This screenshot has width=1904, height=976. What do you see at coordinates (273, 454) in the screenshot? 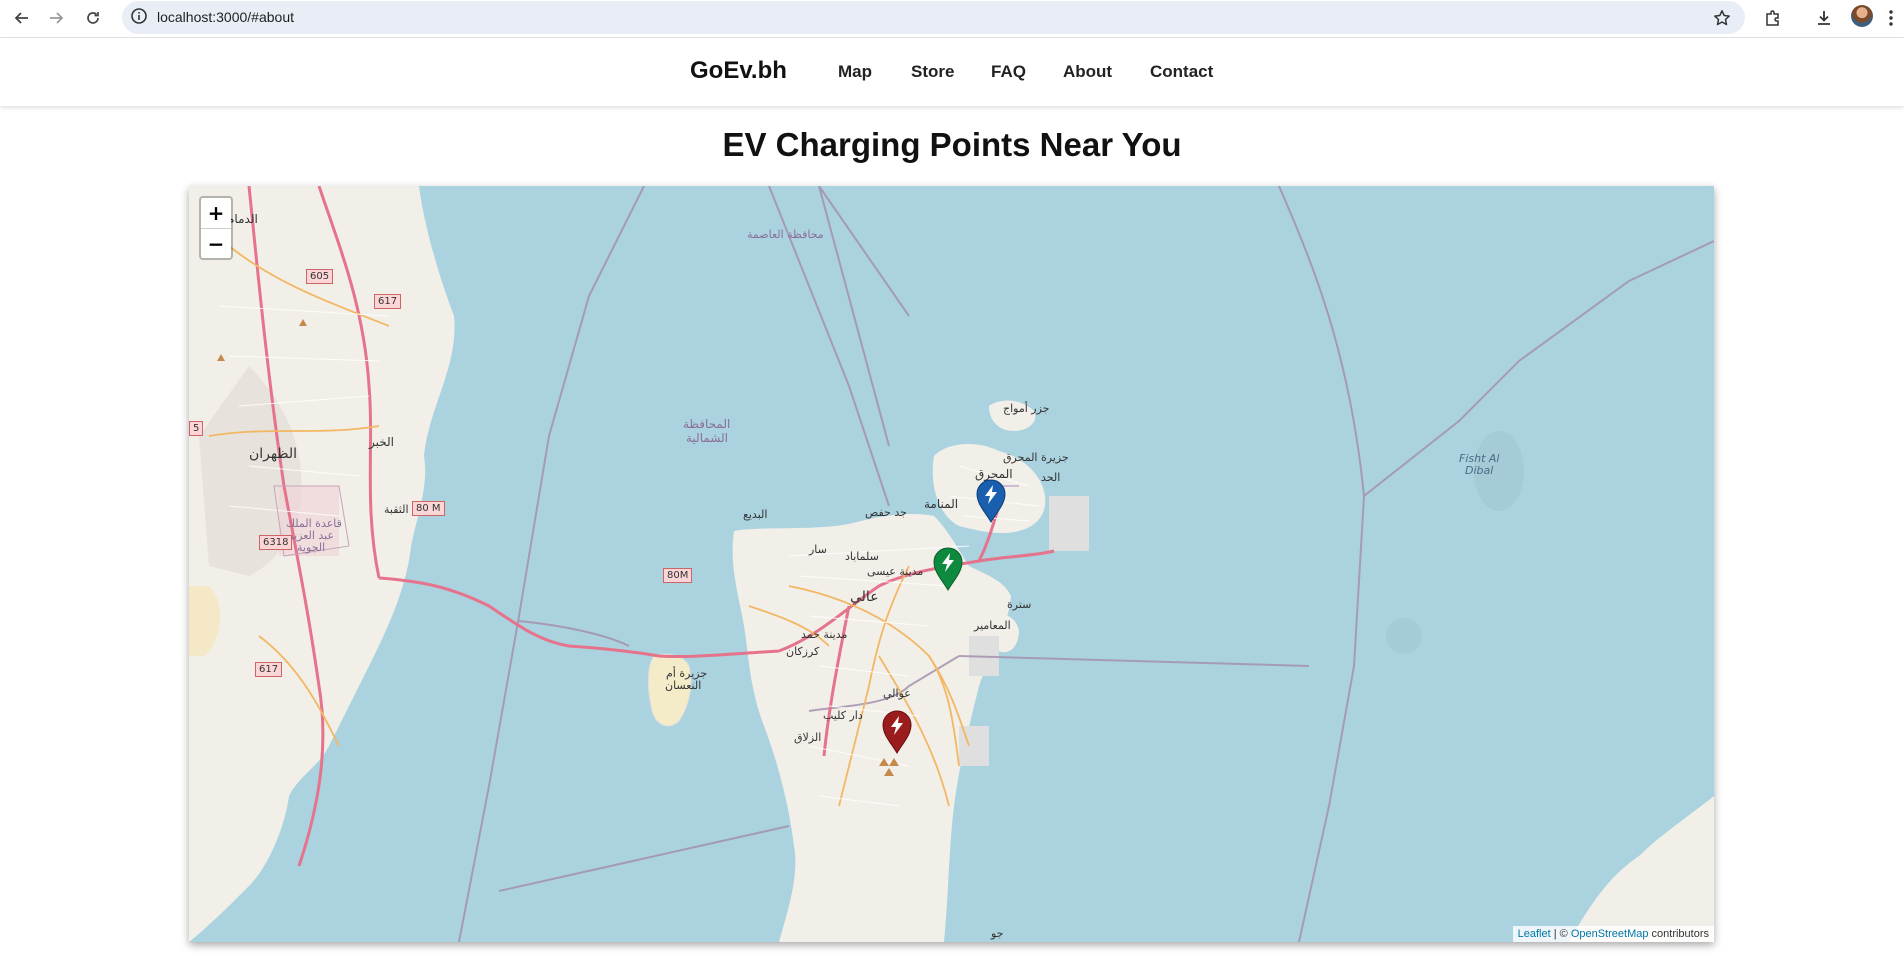
I see `map-label: الظهران` at bounding box center [273, 454].